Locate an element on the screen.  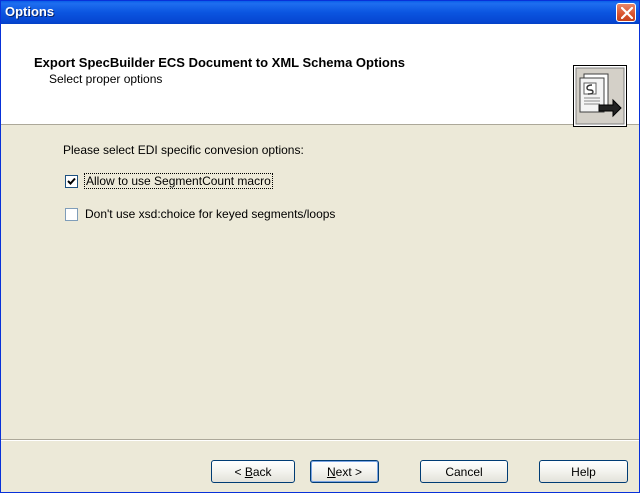
segmentcount-checkbox is located at coordinates (71, 181).